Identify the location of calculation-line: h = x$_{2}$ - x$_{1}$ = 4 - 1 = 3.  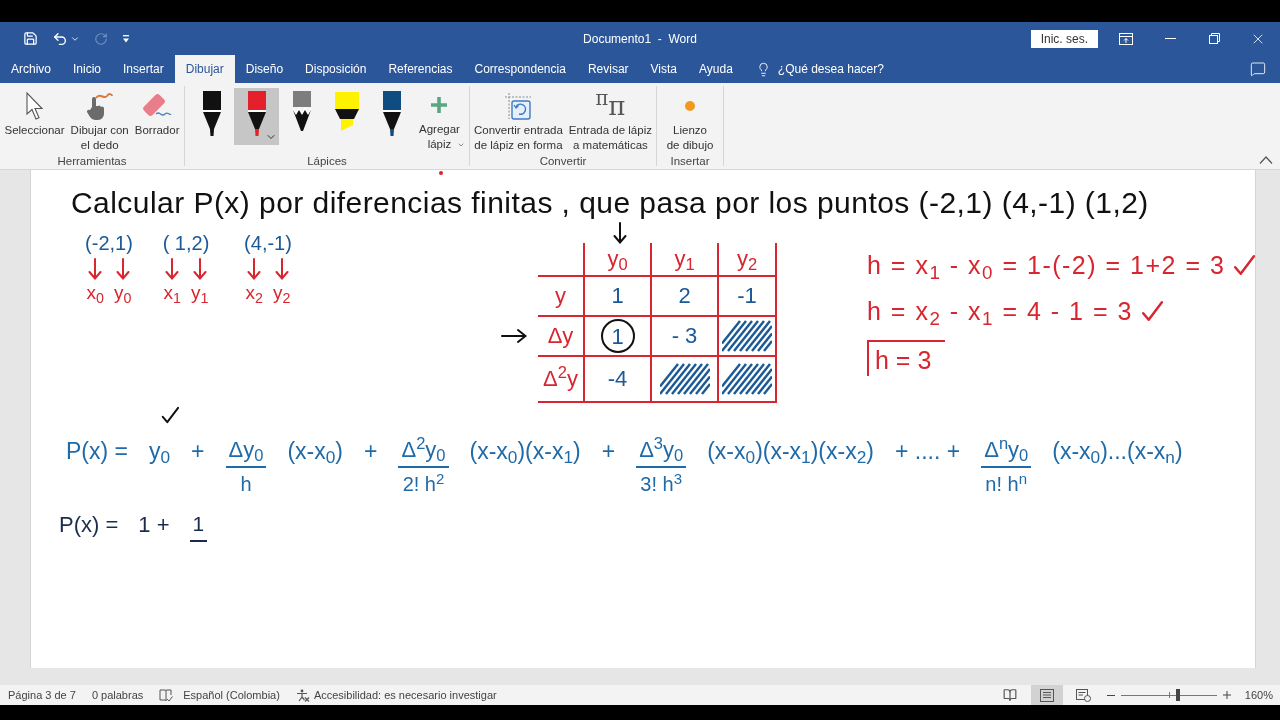
(1000, 312).